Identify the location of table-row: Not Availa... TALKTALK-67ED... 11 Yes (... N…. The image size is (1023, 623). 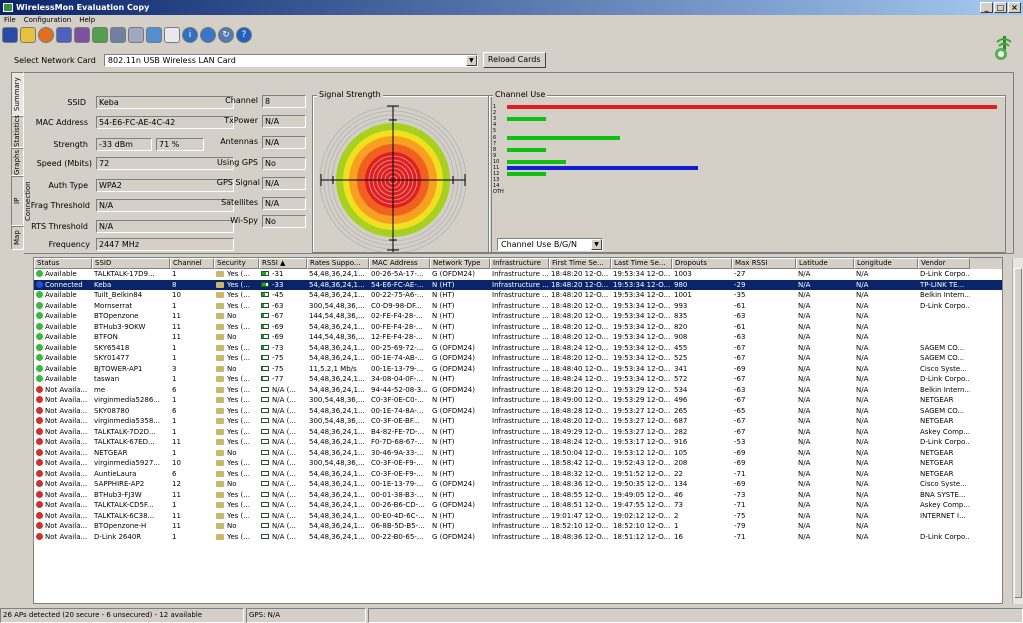
(518, 442).